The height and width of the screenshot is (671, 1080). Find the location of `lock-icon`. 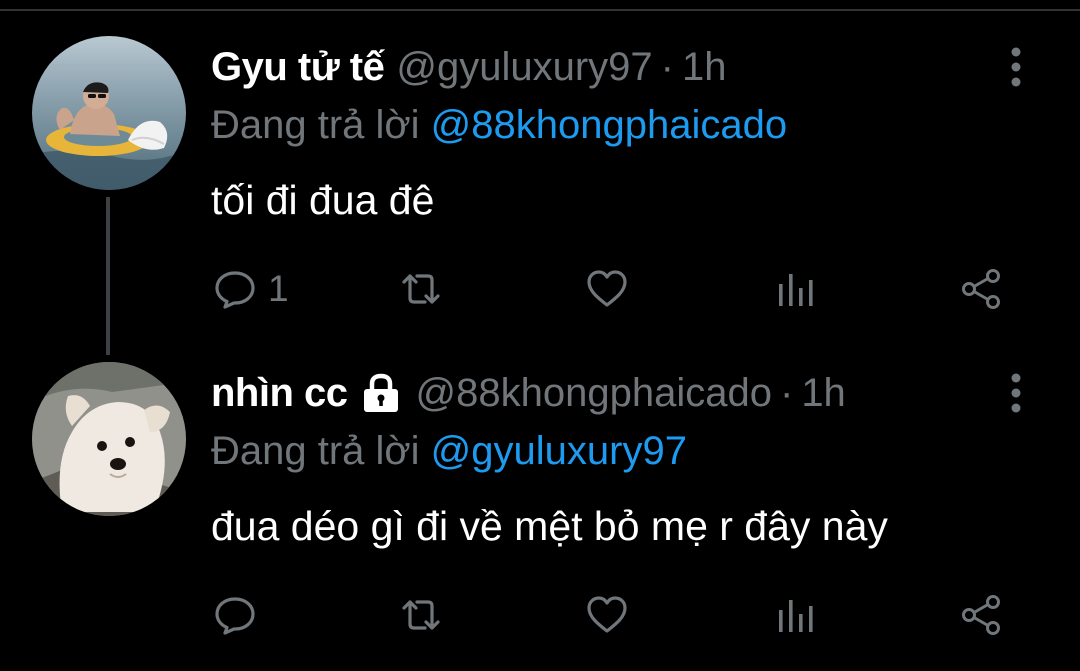

lock-icon is located at coordinates (381, 393).